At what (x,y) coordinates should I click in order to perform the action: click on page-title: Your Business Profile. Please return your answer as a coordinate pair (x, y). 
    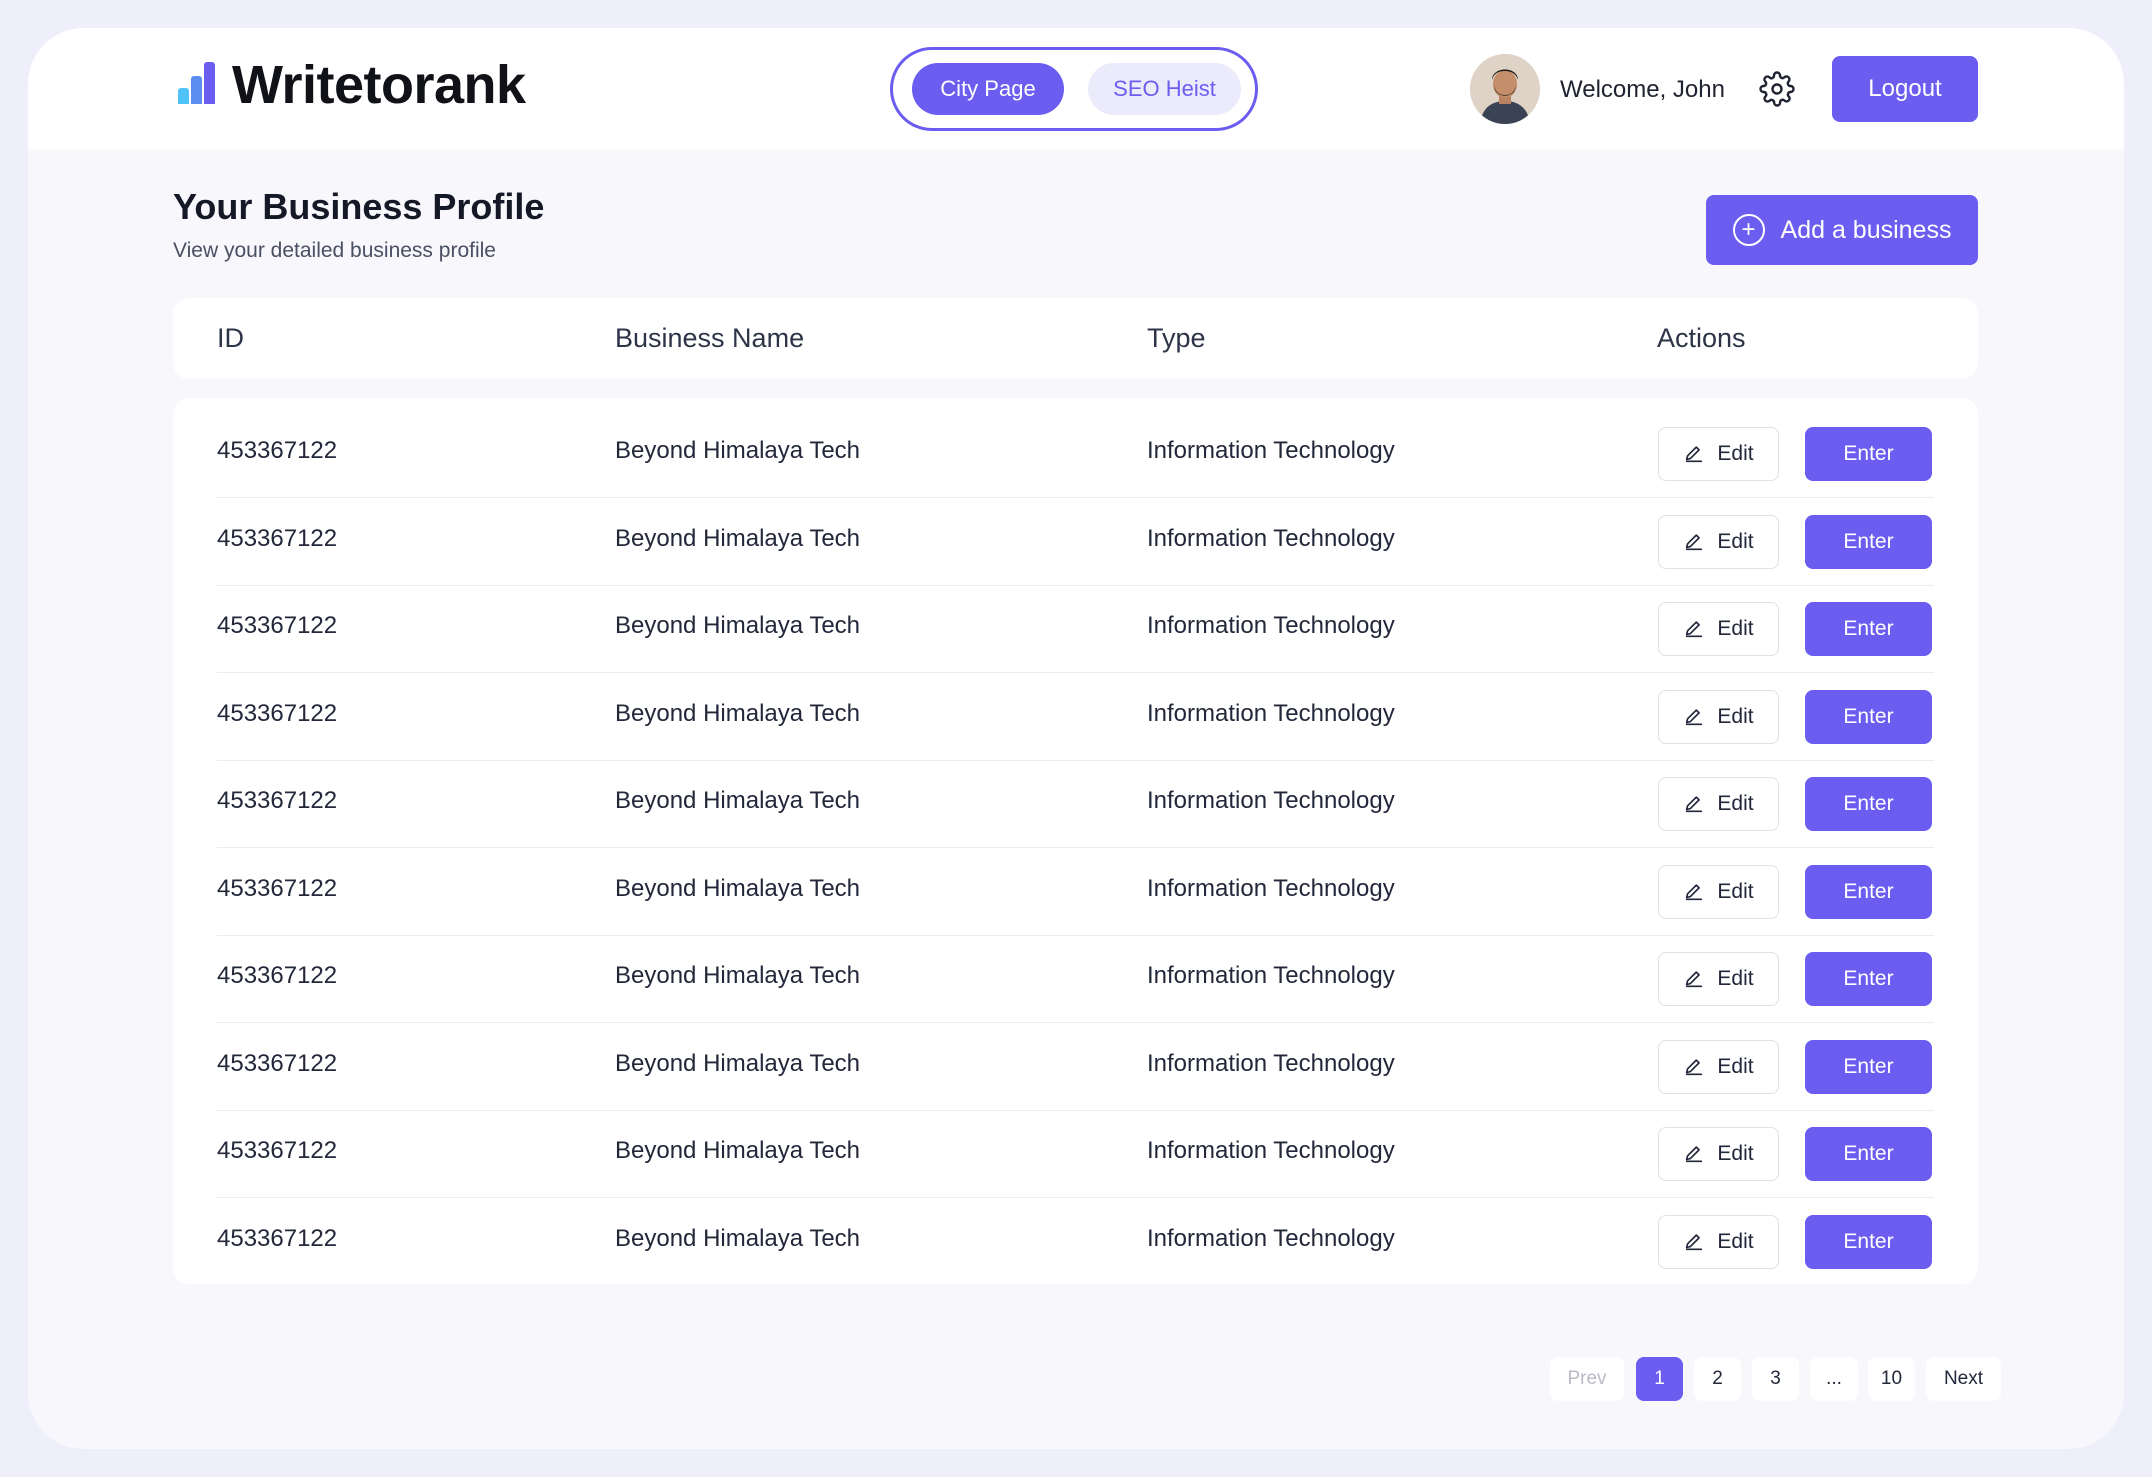
    Looking at the image, I should click on (359, 206).